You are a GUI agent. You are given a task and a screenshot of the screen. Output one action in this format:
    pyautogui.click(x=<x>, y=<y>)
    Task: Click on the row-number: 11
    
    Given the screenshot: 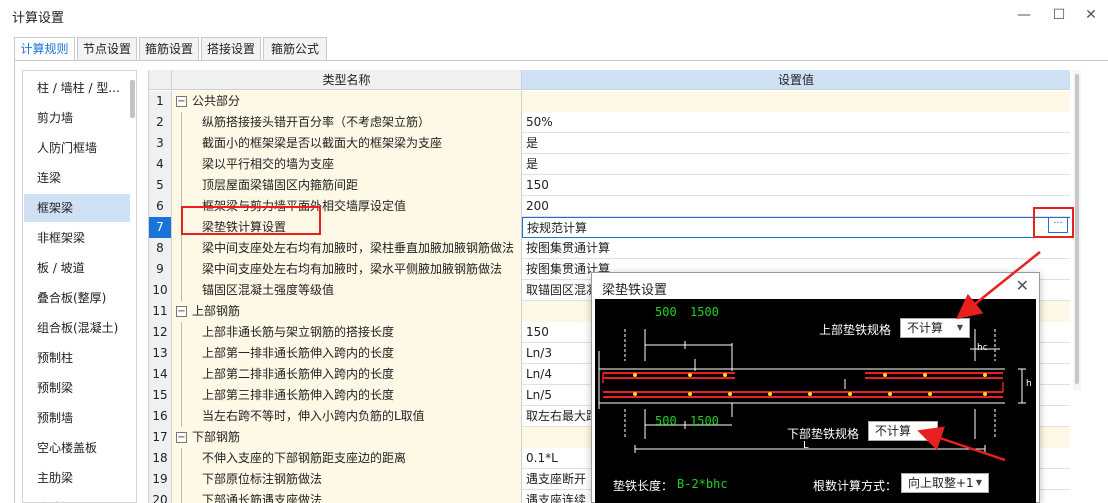 What is the action you would take?
    pyautogui.click(x=160, y=311)
    